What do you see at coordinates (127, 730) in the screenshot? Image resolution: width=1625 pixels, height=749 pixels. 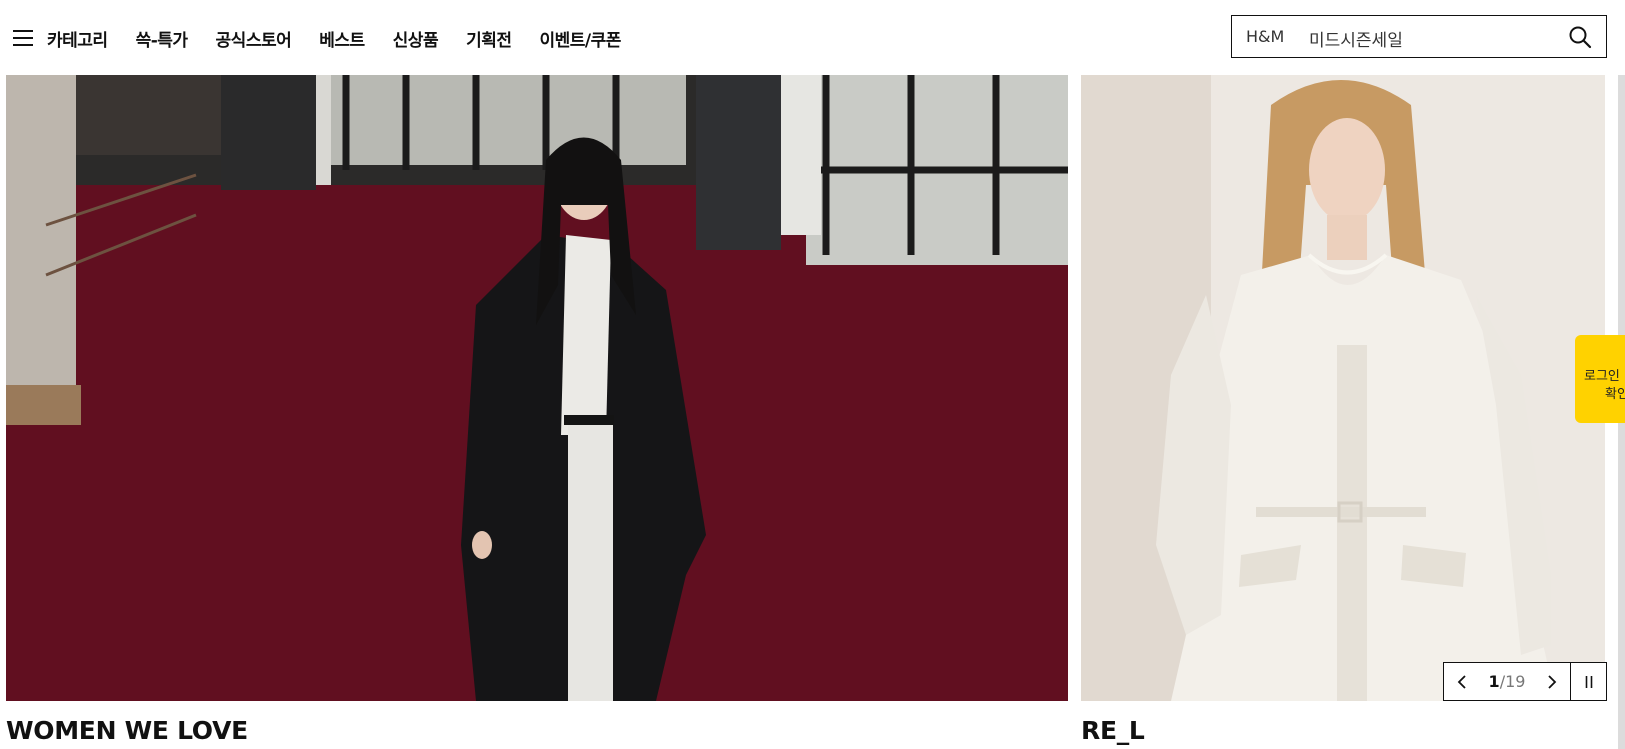 I see `banner-title-women-we-love: WOMEN WE LOVE` at bounding box center [127, 730].